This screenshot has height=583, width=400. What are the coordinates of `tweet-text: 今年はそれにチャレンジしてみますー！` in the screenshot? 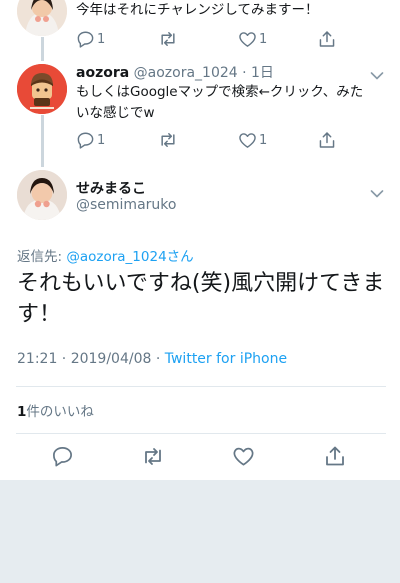 It's located at (197, 10).